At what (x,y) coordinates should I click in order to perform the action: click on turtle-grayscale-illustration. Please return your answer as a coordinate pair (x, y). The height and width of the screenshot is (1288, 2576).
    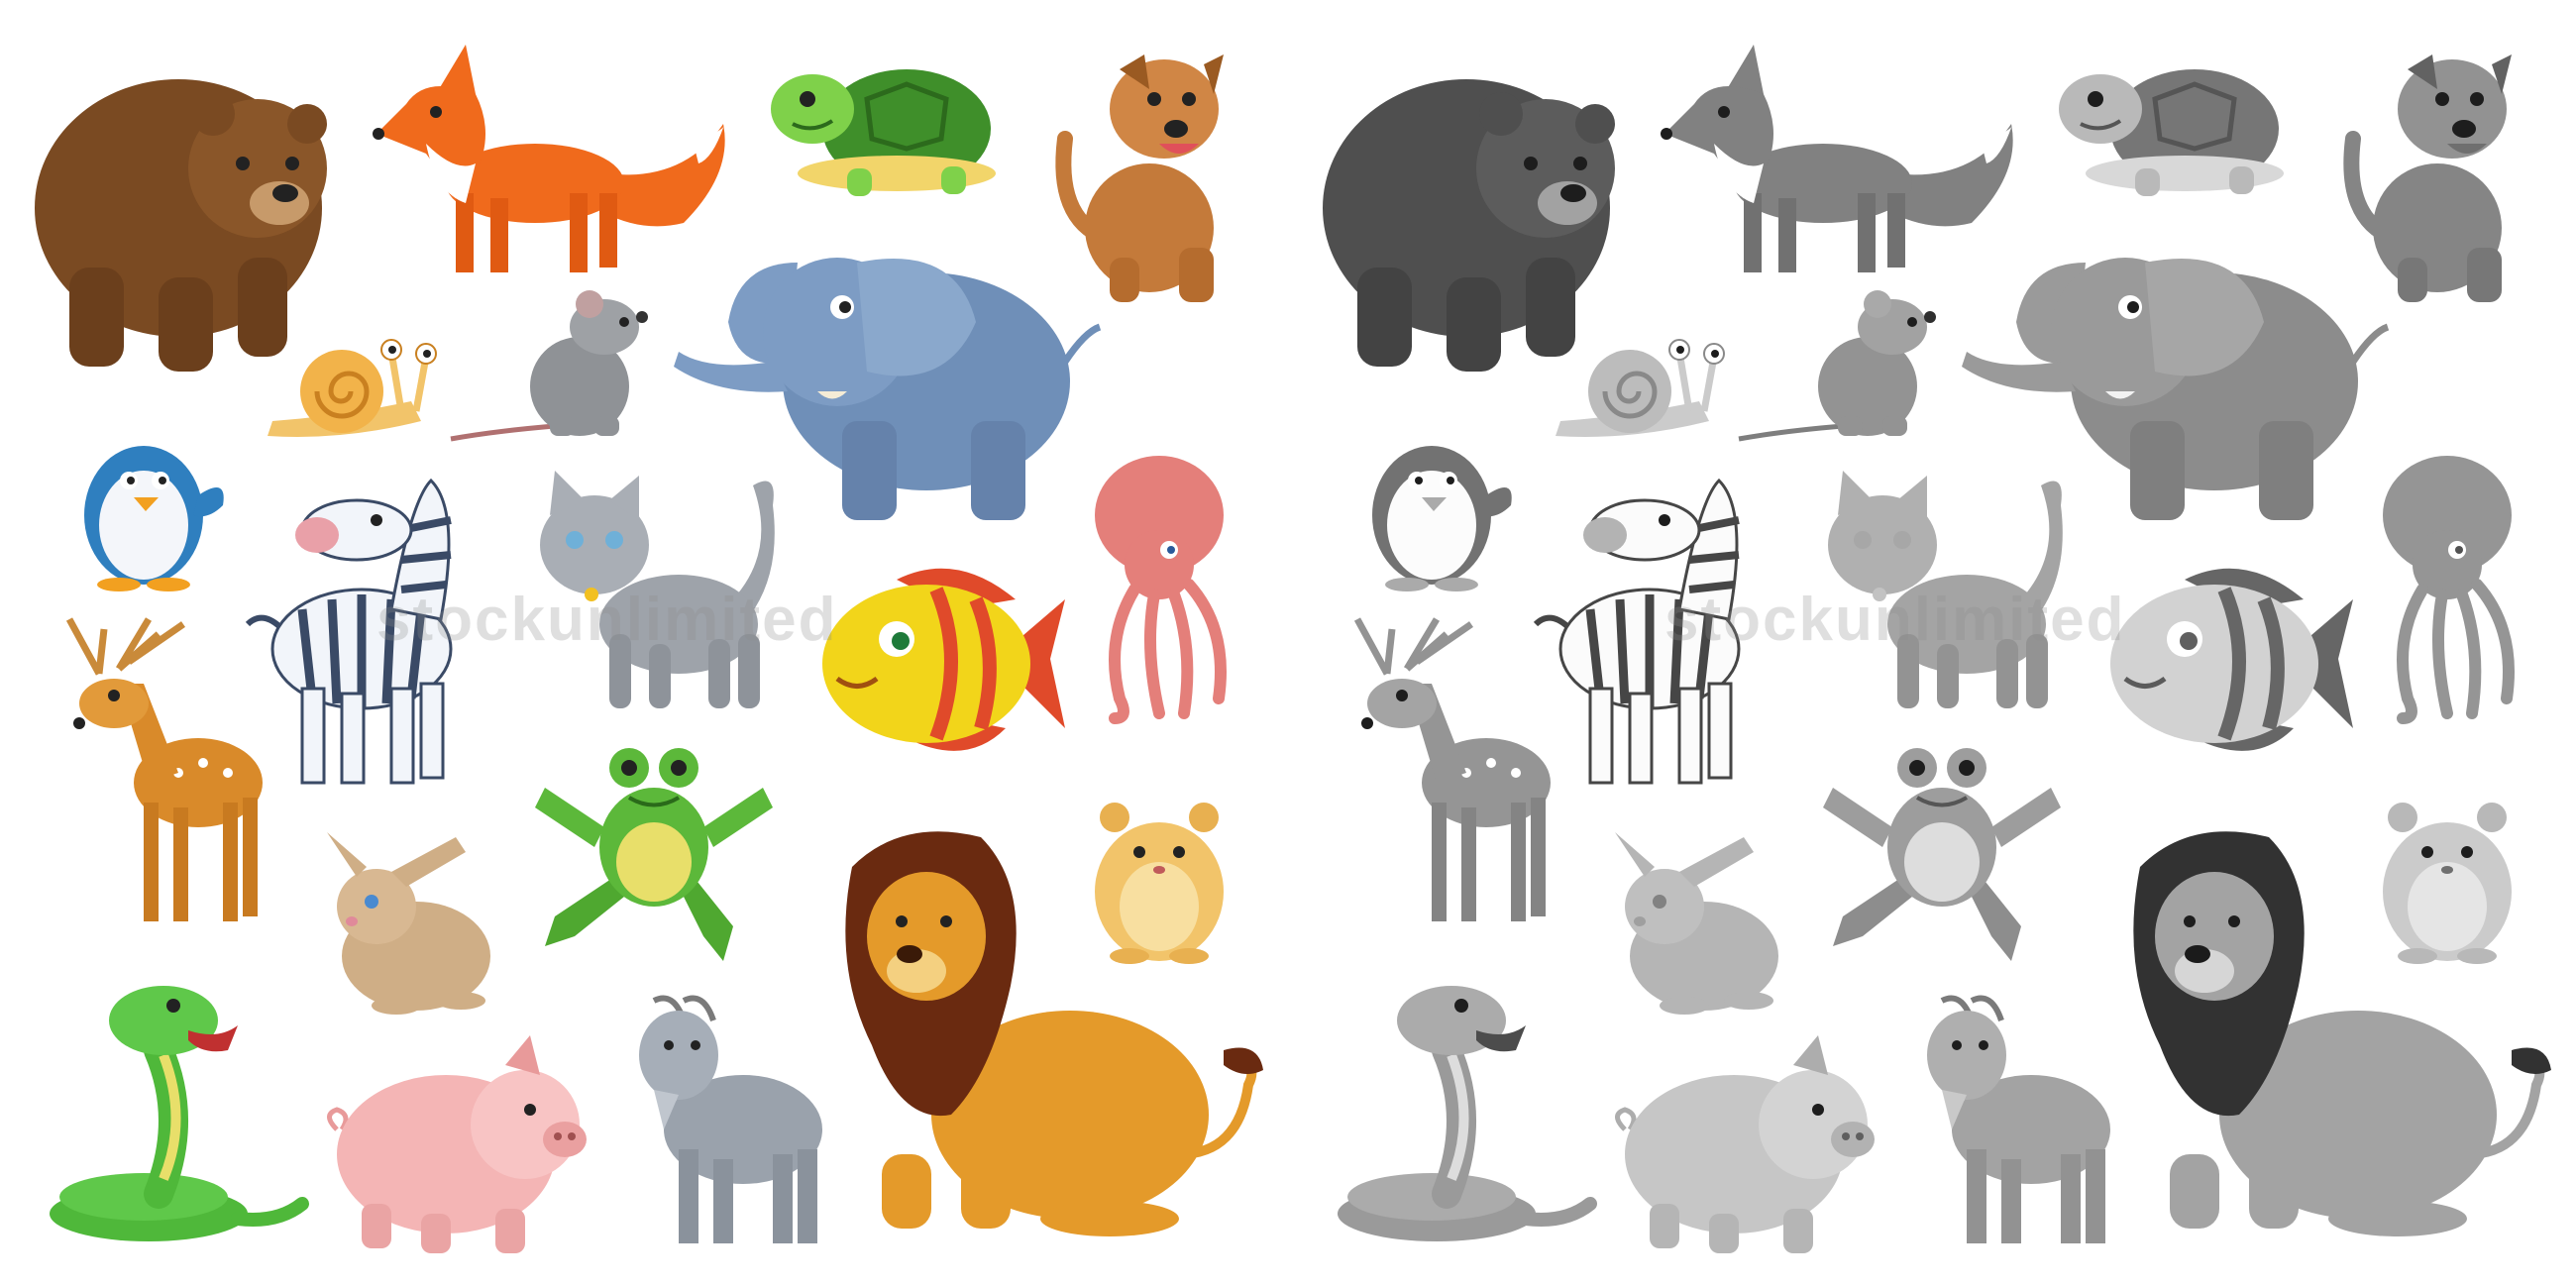
    Looking at the image, I should click on (2172, 124).